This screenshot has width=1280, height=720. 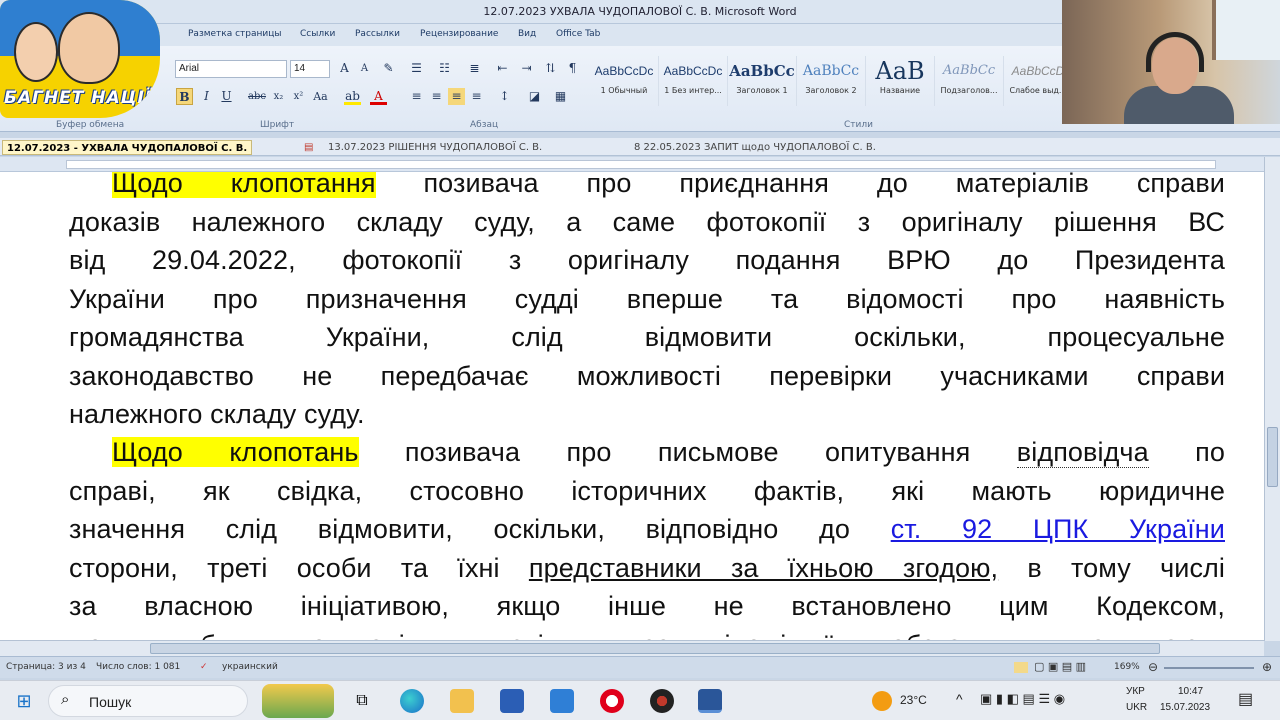 I want to click on shrink-font-icon: A, so click(x=364, y=68).